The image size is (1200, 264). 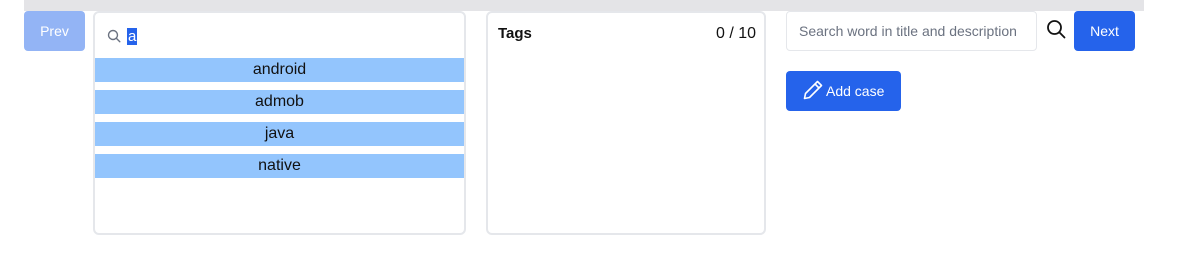 I want to click on tag-search-query: a, so click(x=132, y=36).